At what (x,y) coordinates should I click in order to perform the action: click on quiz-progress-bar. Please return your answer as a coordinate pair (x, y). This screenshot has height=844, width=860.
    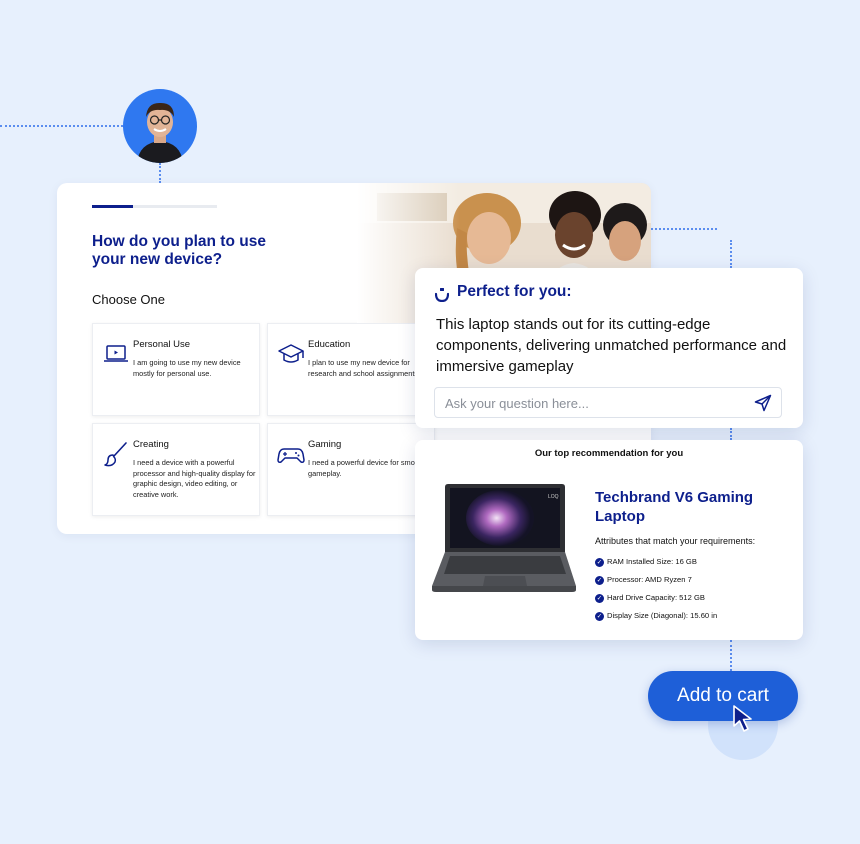
    Looking at the image, I should click on (154, 206).